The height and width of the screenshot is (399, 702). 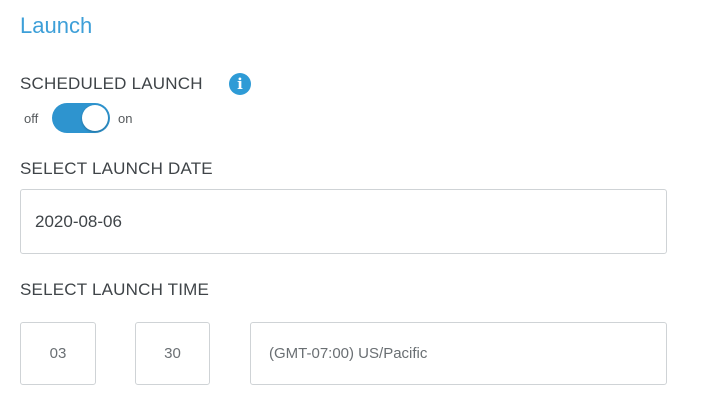 I want to click on toggle-knob, so click(x=95, y=118).